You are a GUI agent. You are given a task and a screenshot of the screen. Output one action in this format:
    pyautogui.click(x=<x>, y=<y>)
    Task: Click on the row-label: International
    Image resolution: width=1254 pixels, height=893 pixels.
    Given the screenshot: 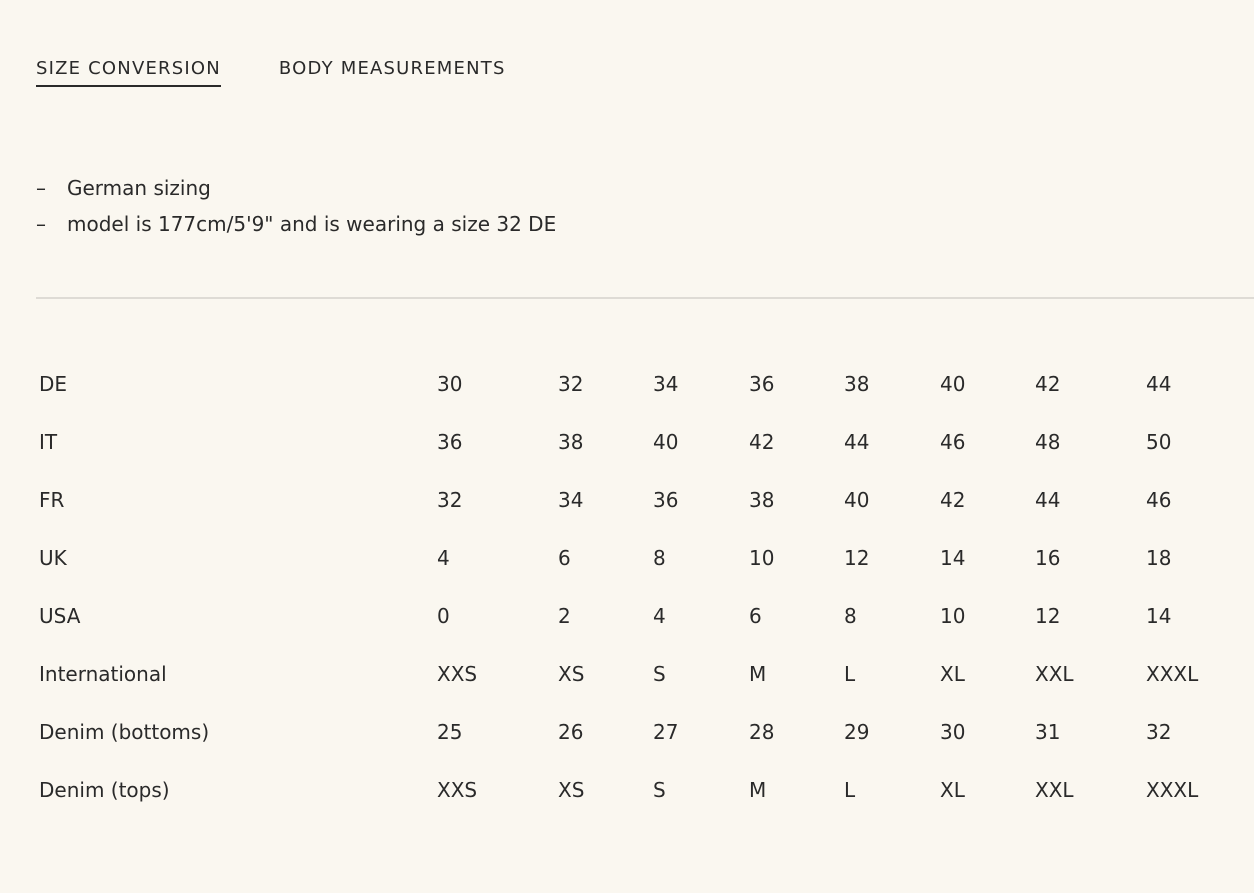 What is the action you would take?
    pyautogui.click(x=103, y=674)
    